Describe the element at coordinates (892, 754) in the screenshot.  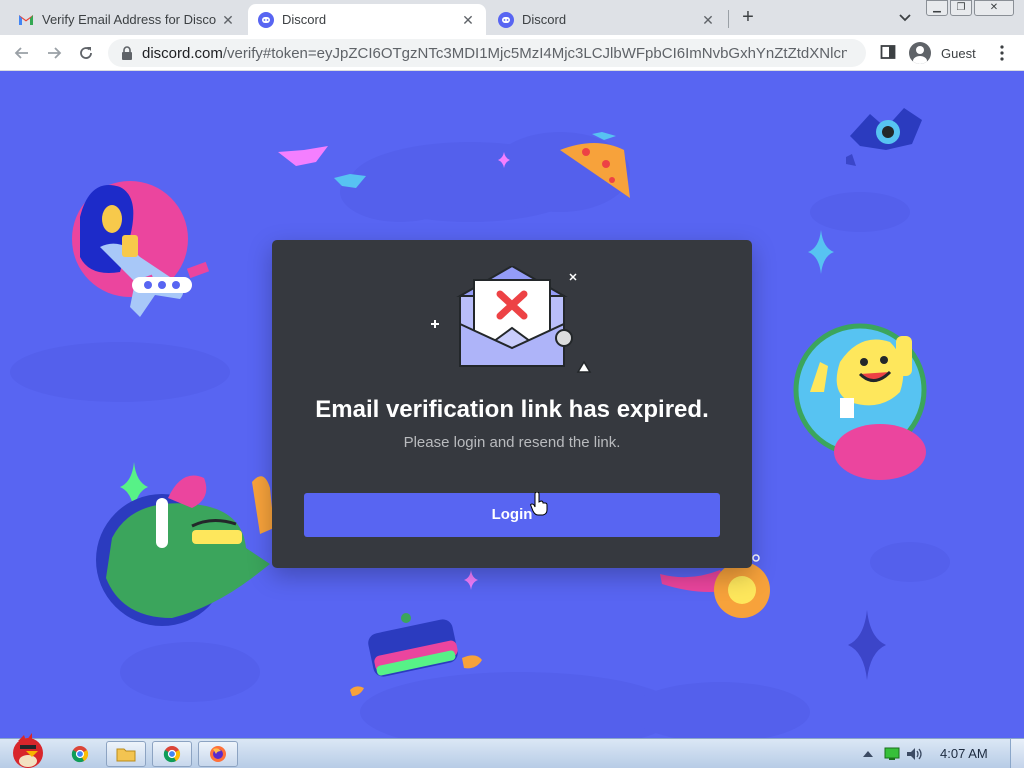
I see `network-icon` at that location.